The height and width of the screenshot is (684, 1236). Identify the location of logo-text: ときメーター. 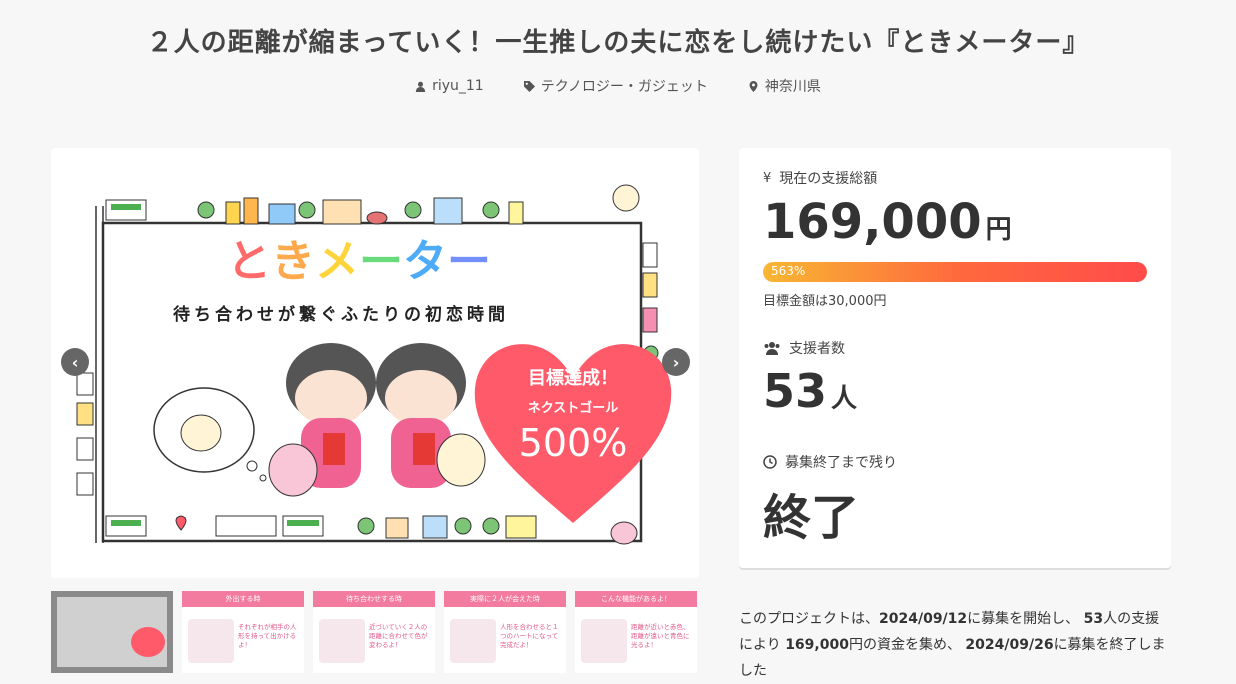
(359, 261).